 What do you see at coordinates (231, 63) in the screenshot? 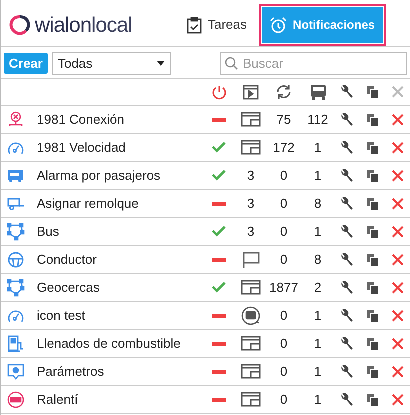
I see `search-icon` at bounding box center [231, 63].